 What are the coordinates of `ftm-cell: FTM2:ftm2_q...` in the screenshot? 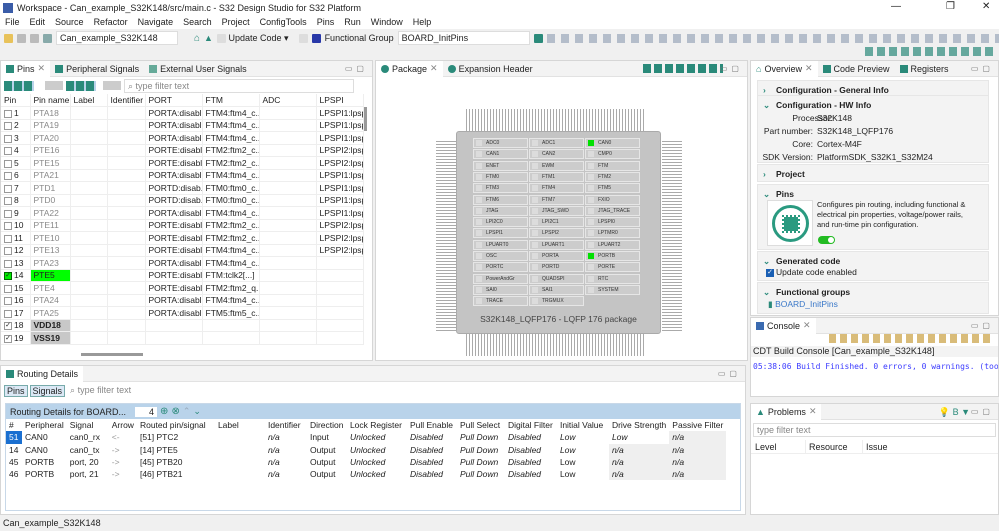 It's located at (231, 288).